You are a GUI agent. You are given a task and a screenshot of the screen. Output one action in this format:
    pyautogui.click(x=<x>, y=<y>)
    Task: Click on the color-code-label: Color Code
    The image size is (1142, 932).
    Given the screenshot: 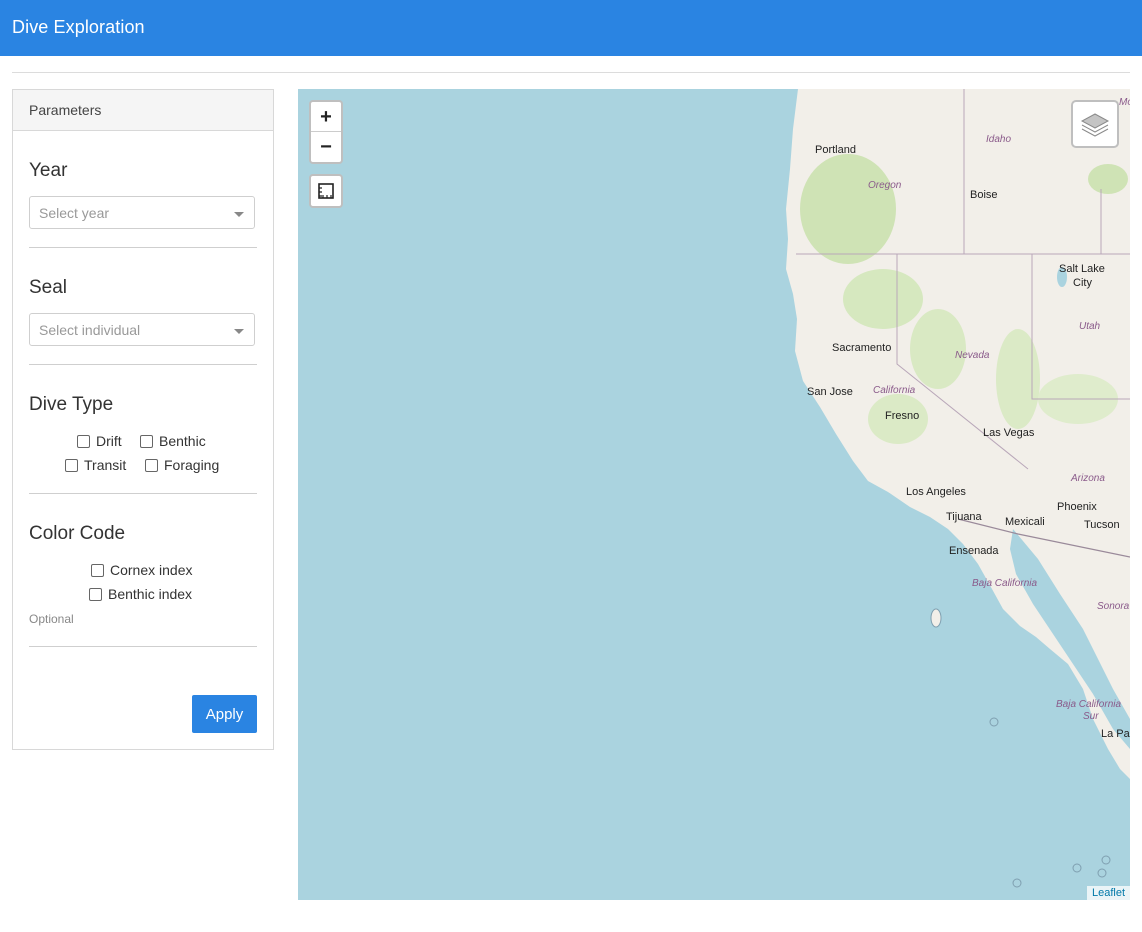 What is the action you would take?
    pyautogui.click(x=77, y=533)
    